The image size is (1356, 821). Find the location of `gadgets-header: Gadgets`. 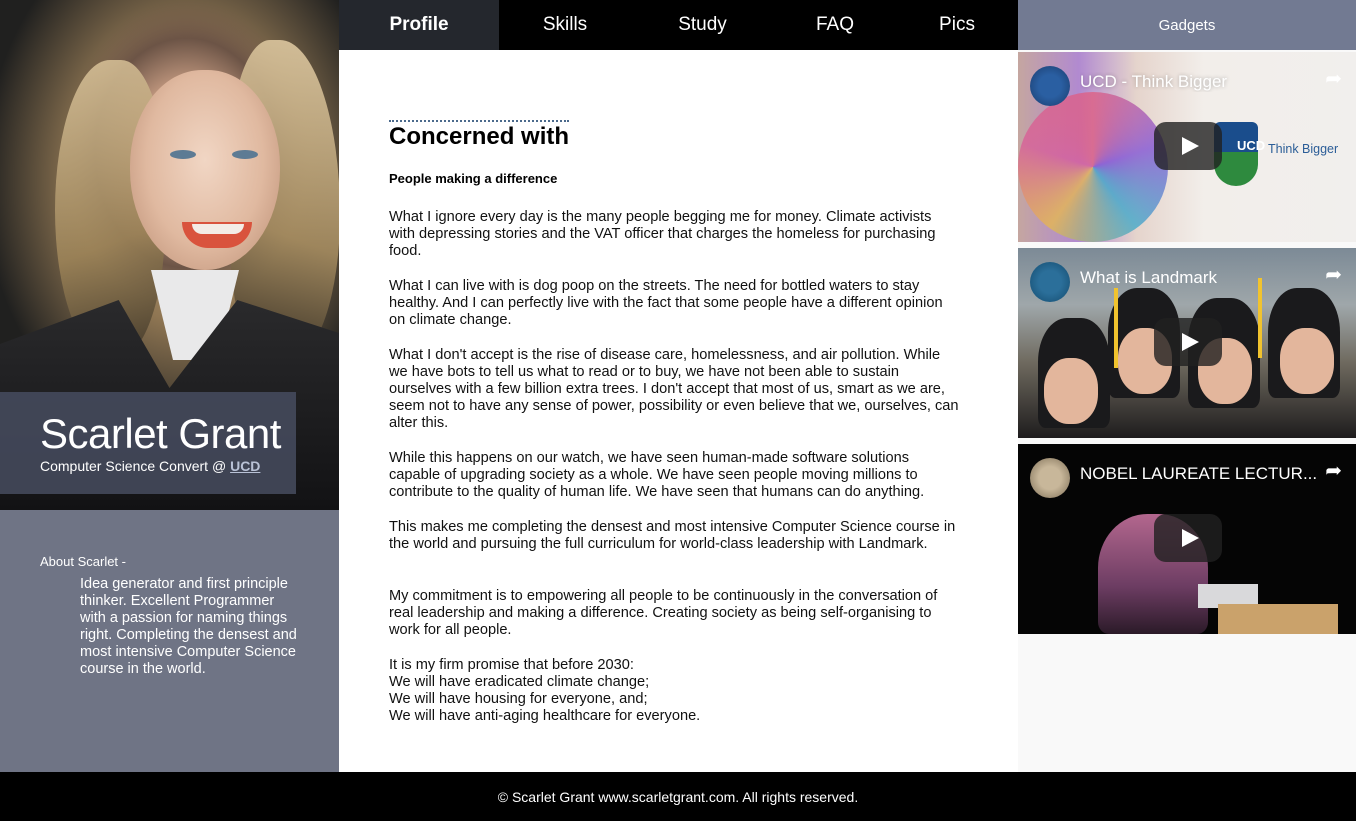

gadgets-header: Gadgets is located at coordinates (1187, 25).